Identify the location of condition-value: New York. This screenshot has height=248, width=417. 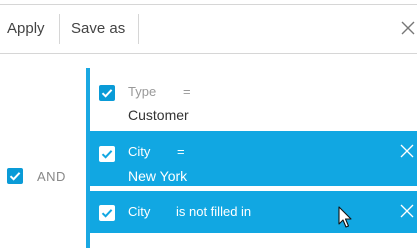
(157, 176).